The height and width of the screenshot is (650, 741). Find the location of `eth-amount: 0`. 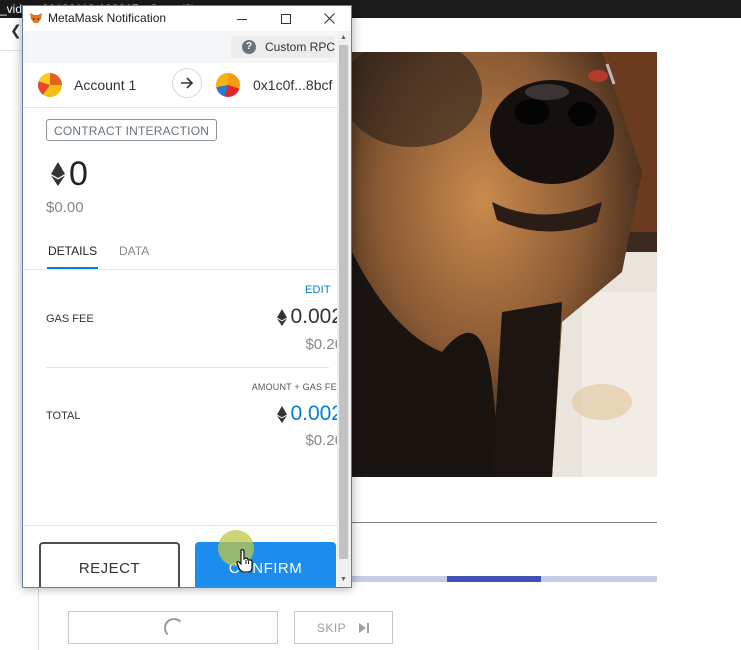

eth-amount: 0 is located at coordinates (78, 173).